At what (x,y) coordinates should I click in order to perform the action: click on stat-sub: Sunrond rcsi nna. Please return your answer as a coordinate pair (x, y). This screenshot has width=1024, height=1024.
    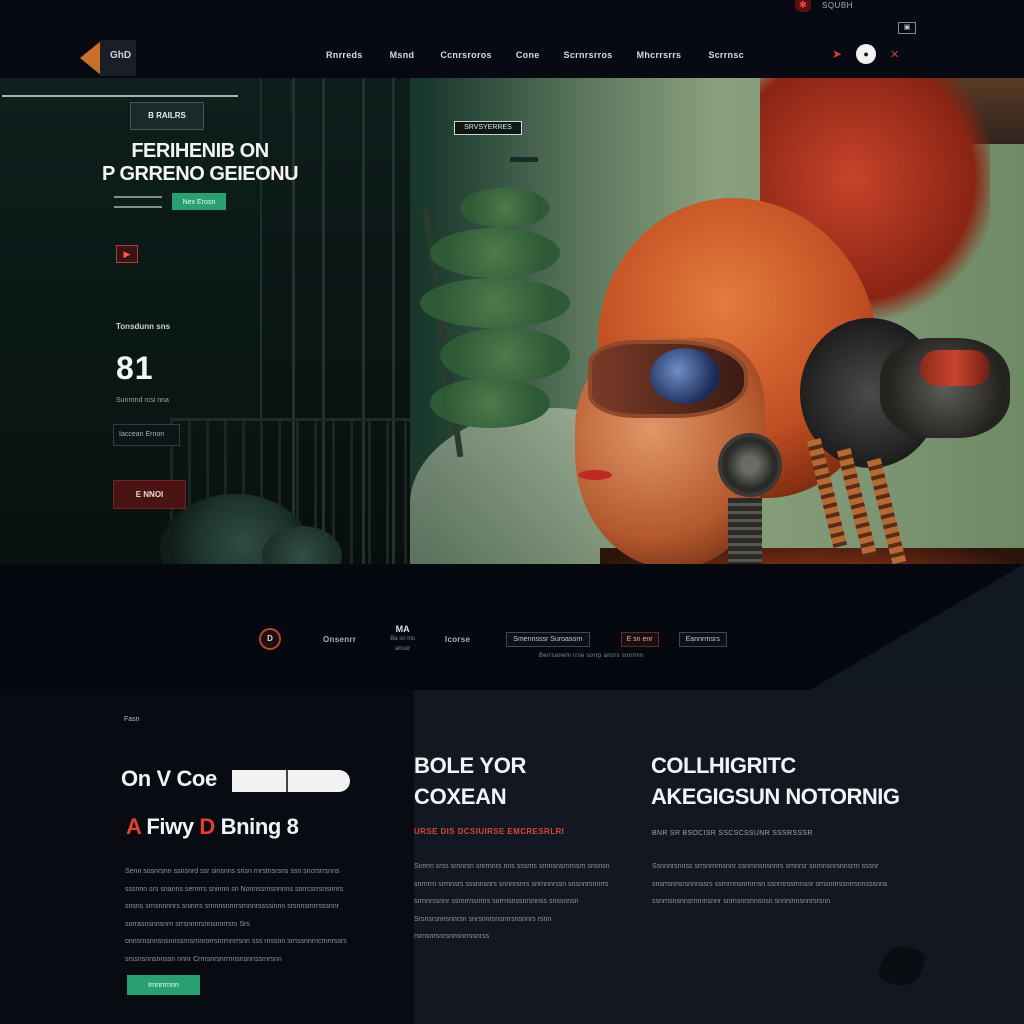
    Looking at the image, I should click on (142, 400).